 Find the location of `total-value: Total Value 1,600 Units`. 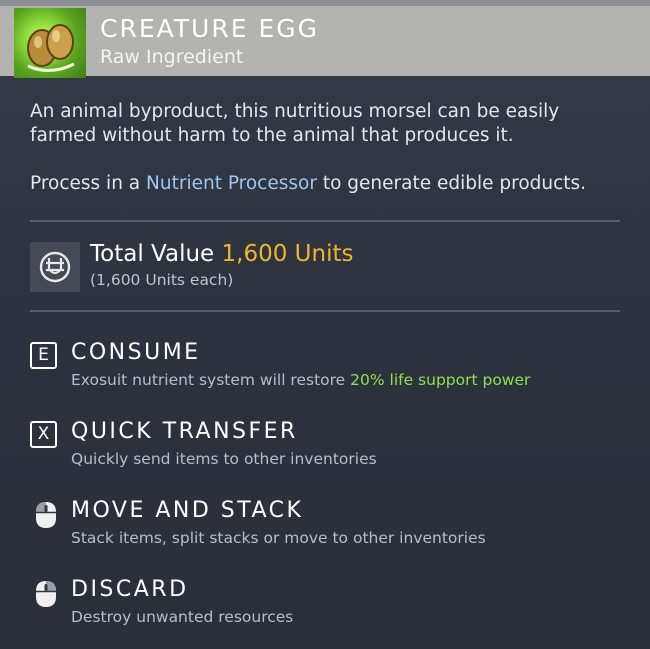

total-value: Total Value 1,600 Units is located at coordinates (221, 254).